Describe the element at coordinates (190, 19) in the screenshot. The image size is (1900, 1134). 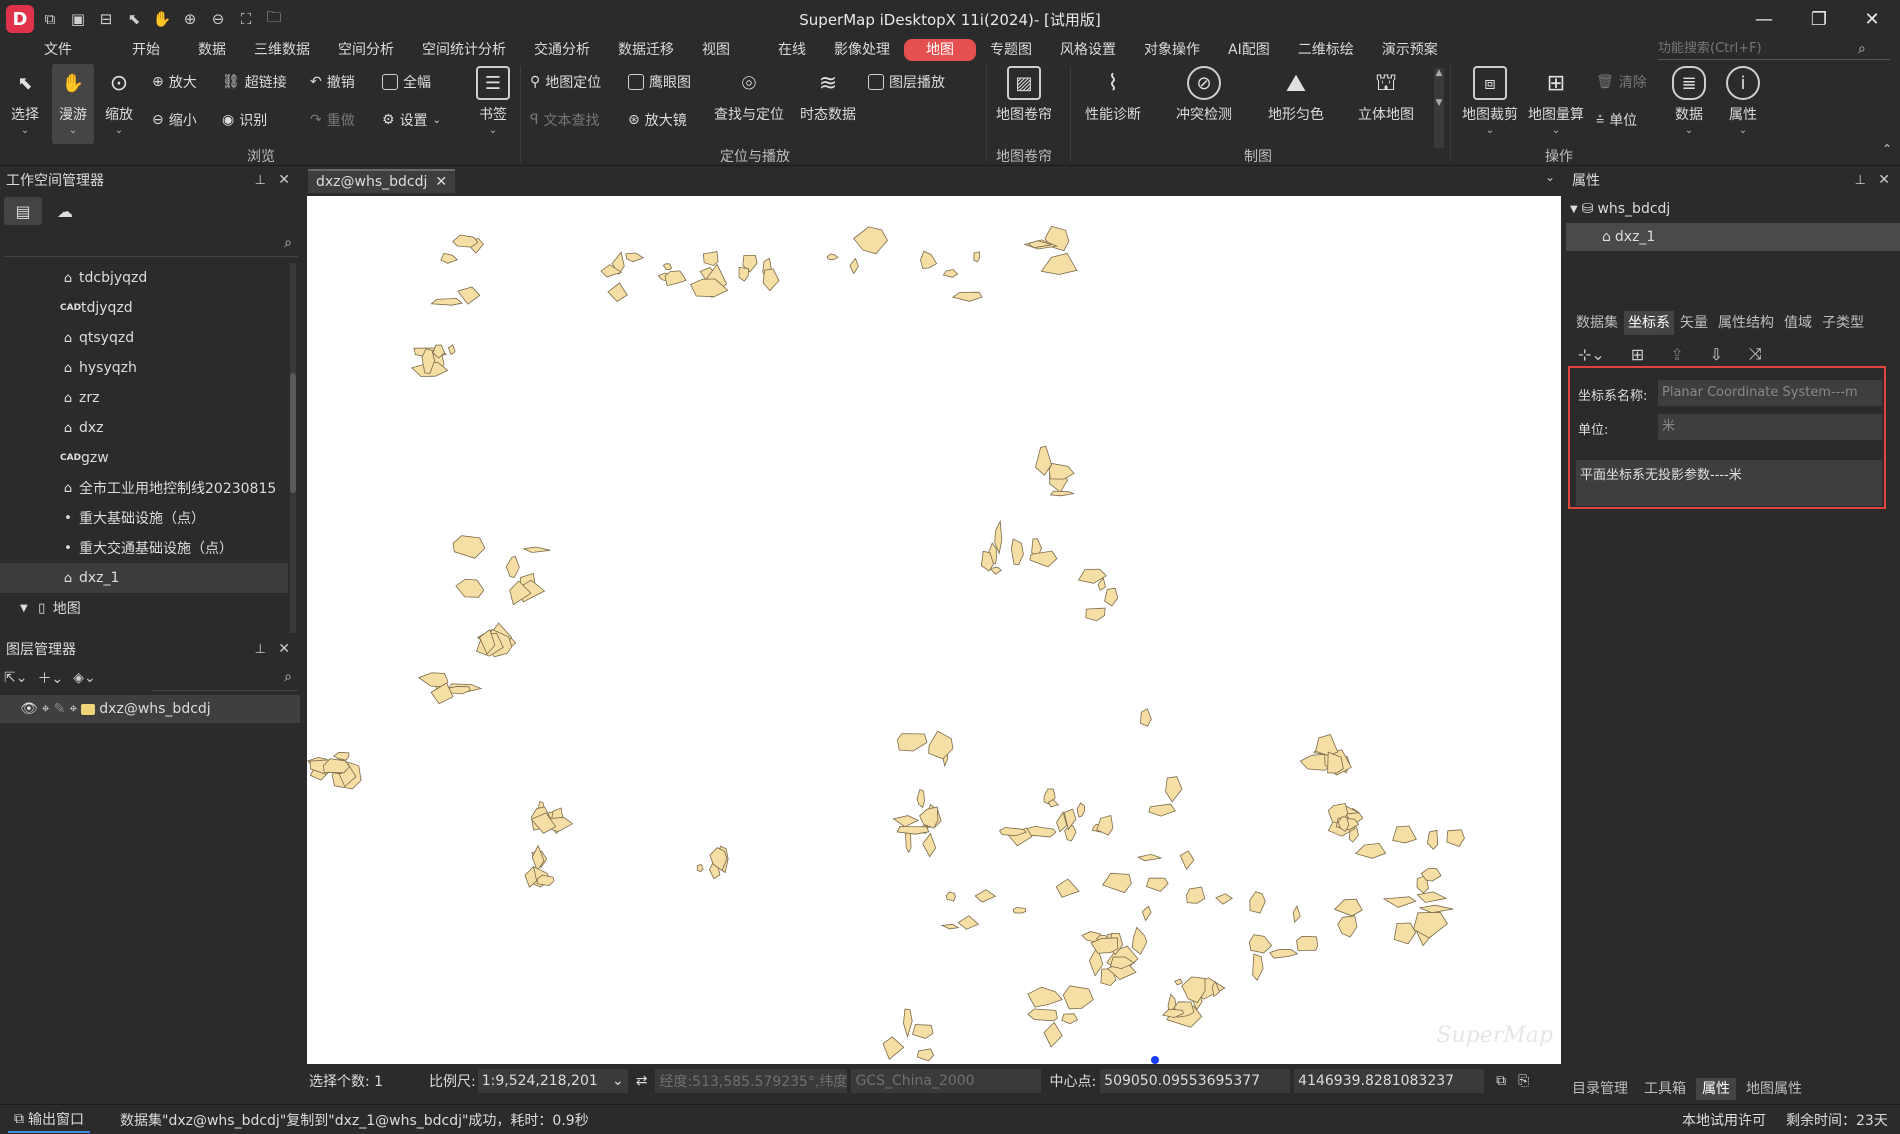
I see `zoom-in-icon: ⊕` at that location.